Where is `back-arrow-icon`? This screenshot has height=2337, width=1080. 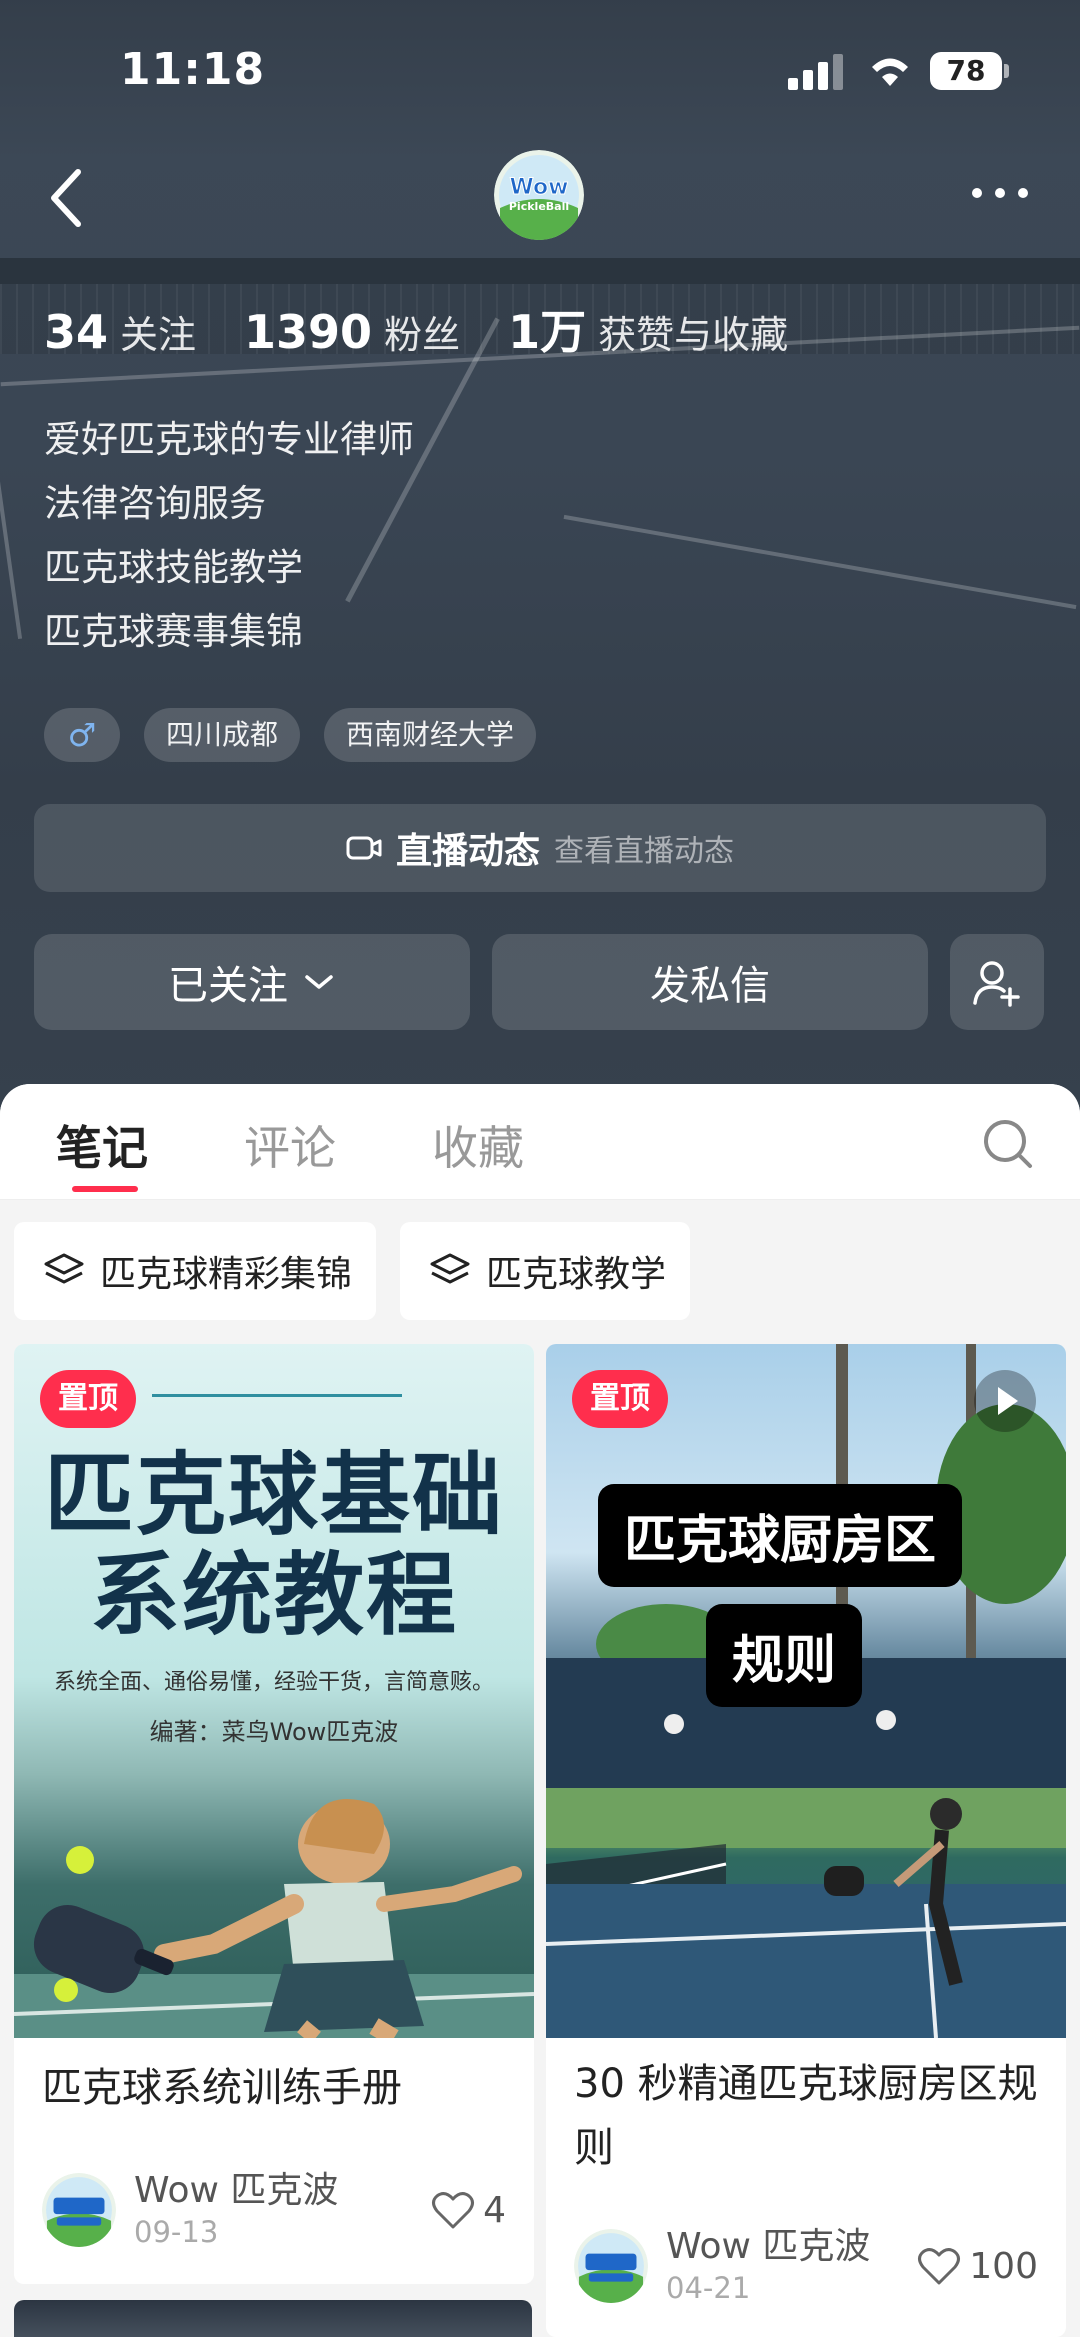
back-arrow-icon is located at coordinates (70, 198).